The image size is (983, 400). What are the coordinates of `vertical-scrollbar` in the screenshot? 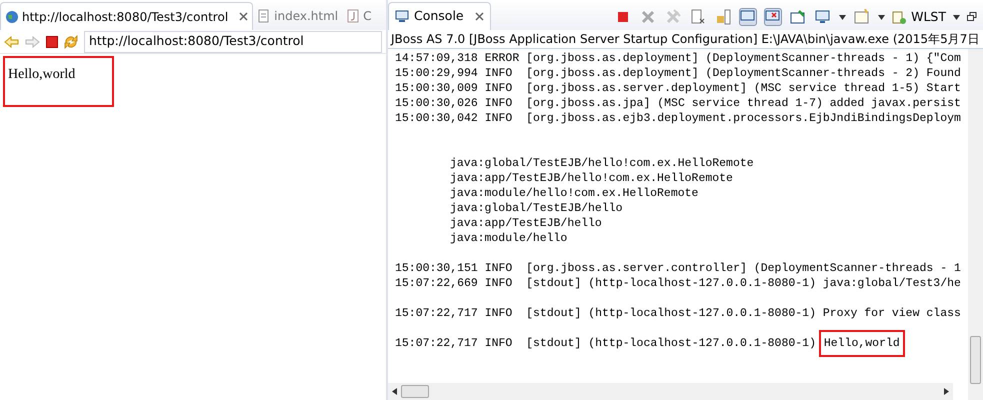 It's located at (975, 224).